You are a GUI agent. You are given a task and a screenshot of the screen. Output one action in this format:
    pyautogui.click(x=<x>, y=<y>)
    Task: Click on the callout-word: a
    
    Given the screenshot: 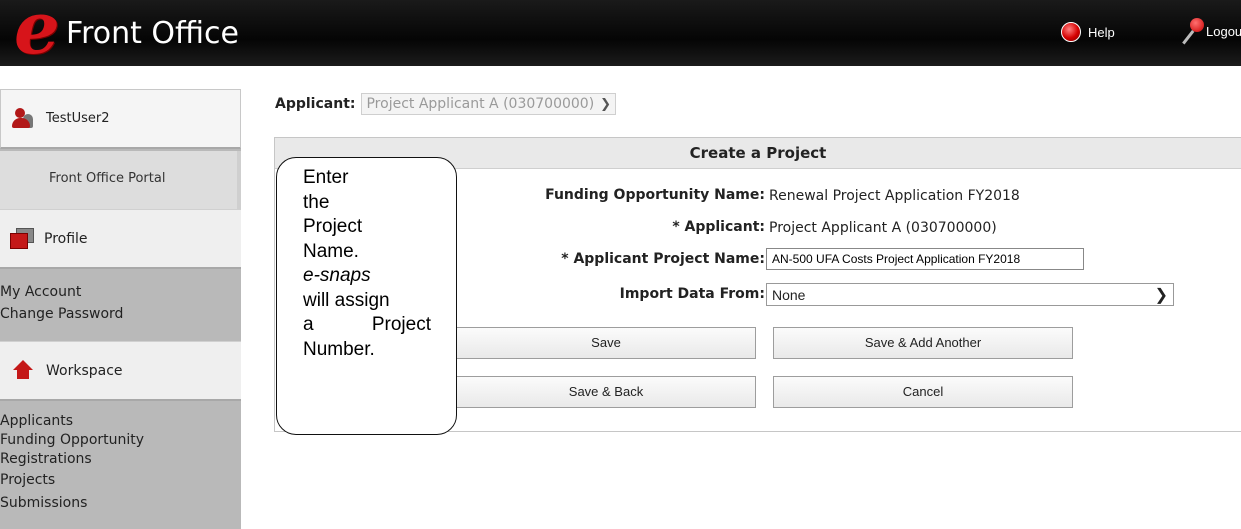 What is the action you would take?
    pyautogui.click(x=308, y=324)
    